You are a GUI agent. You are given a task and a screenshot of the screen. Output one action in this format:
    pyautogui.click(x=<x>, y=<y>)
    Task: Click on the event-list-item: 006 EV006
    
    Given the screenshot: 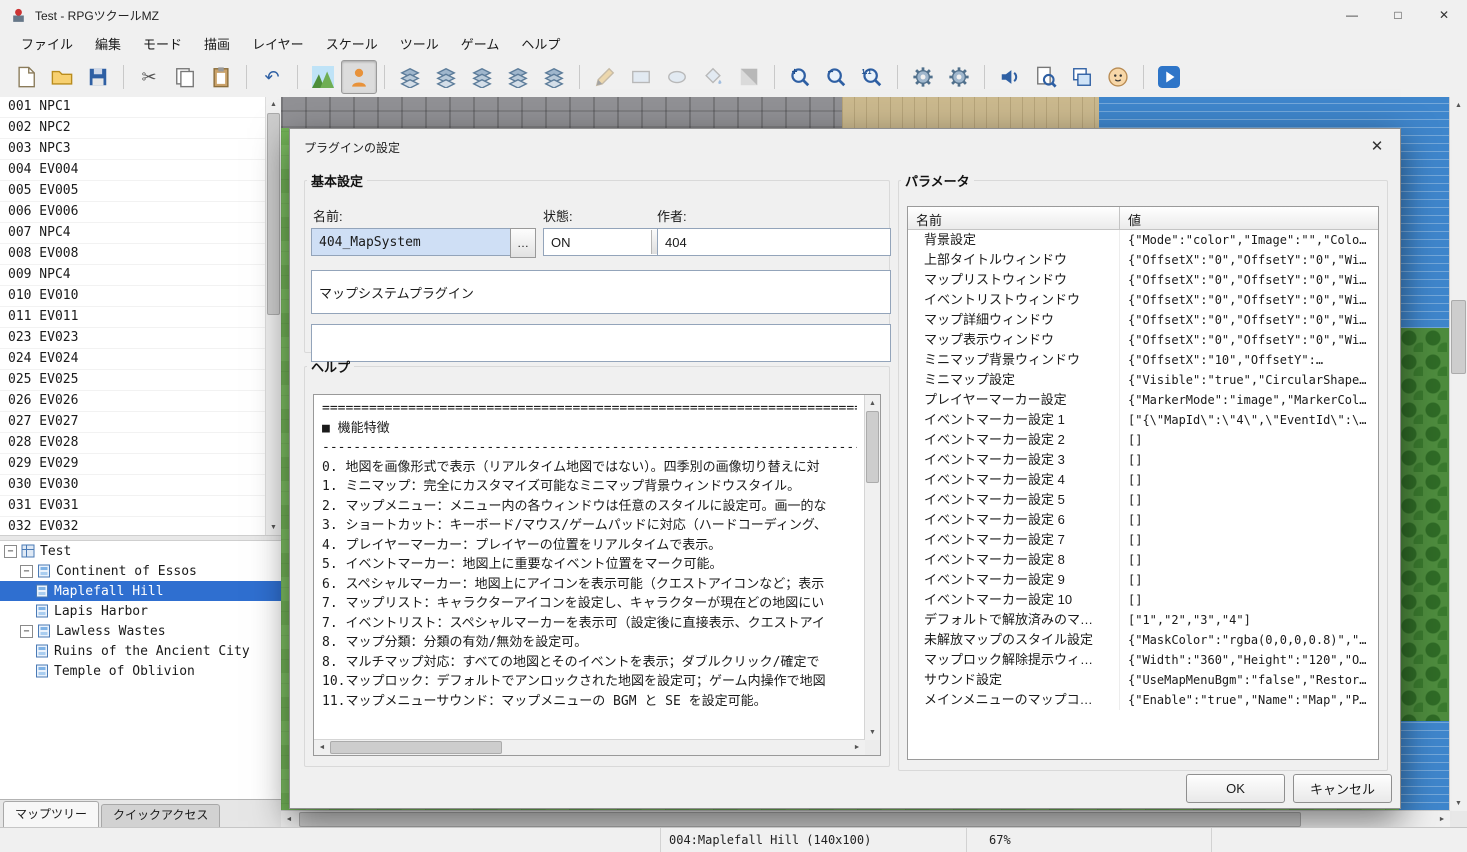 What is the action you would take?
    pyautogui.click(x=133, y=212)
    